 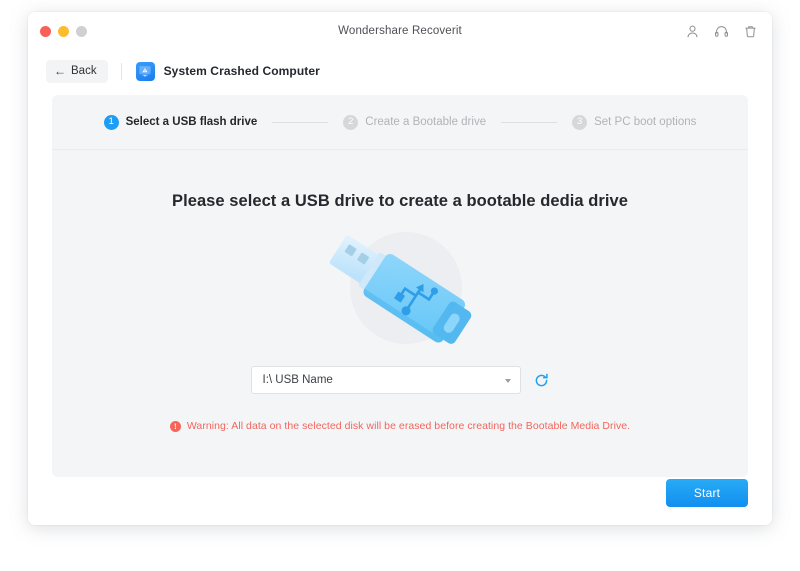 I want to click on back-button-label: Back, so click(x=84, y=71).